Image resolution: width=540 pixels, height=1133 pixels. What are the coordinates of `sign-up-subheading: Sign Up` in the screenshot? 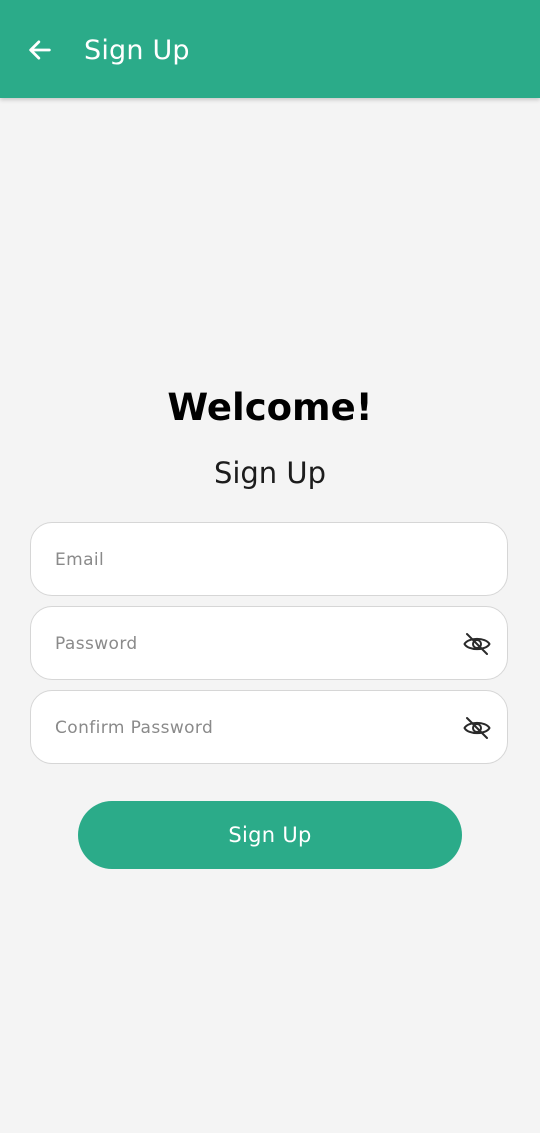 It's located at (270, 473).